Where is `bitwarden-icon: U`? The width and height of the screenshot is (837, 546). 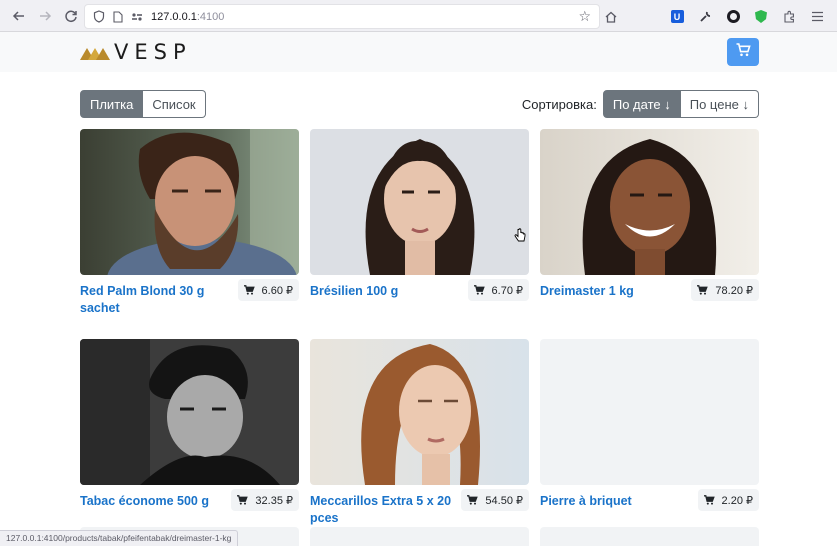
bitwarden-icon: U is located at coordinates (677, 17).